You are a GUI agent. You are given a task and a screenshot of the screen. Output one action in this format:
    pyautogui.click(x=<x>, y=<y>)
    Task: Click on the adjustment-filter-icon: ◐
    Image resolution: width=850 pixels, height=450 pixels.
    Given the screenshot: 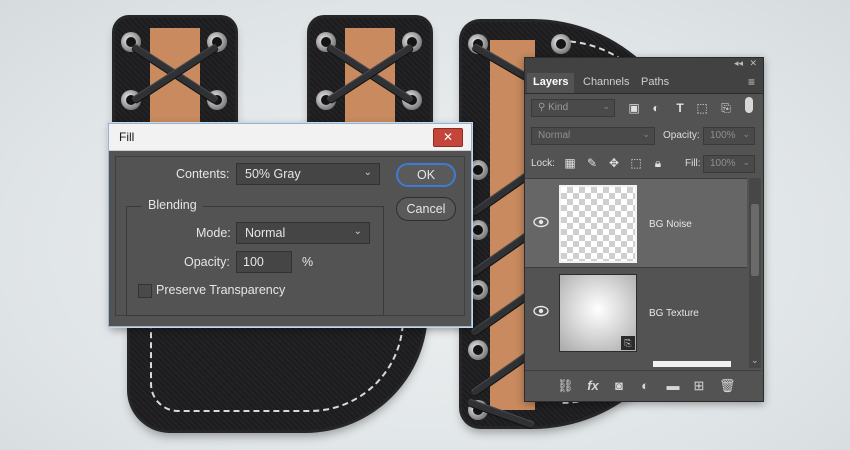 What is the action you would take?
    pyautogui.click(x=656, y=108)
    